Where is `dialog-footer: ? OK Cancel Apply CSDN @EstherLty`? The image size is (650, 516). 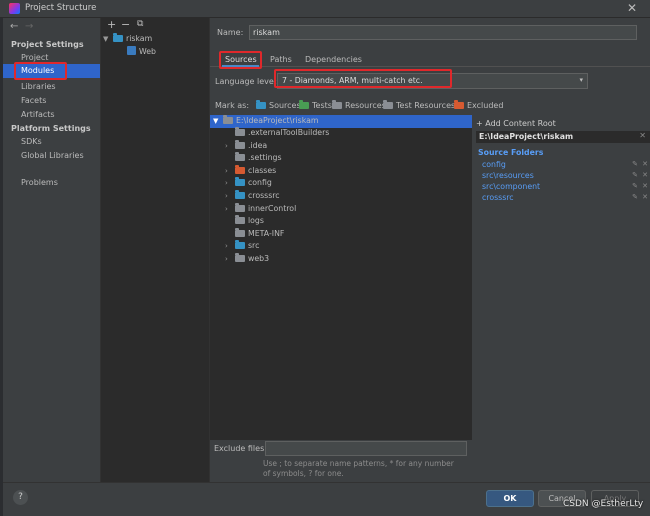
dialog-footer: ? OK Cancel Apply CSDN @EstherLty is located at coordinates (326, 499).